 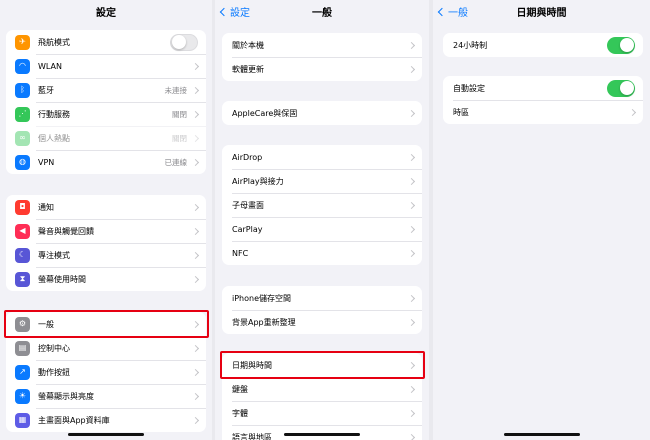 I want to click on settings-row-d-g2-1: 時區, so click(x=543, y=112).